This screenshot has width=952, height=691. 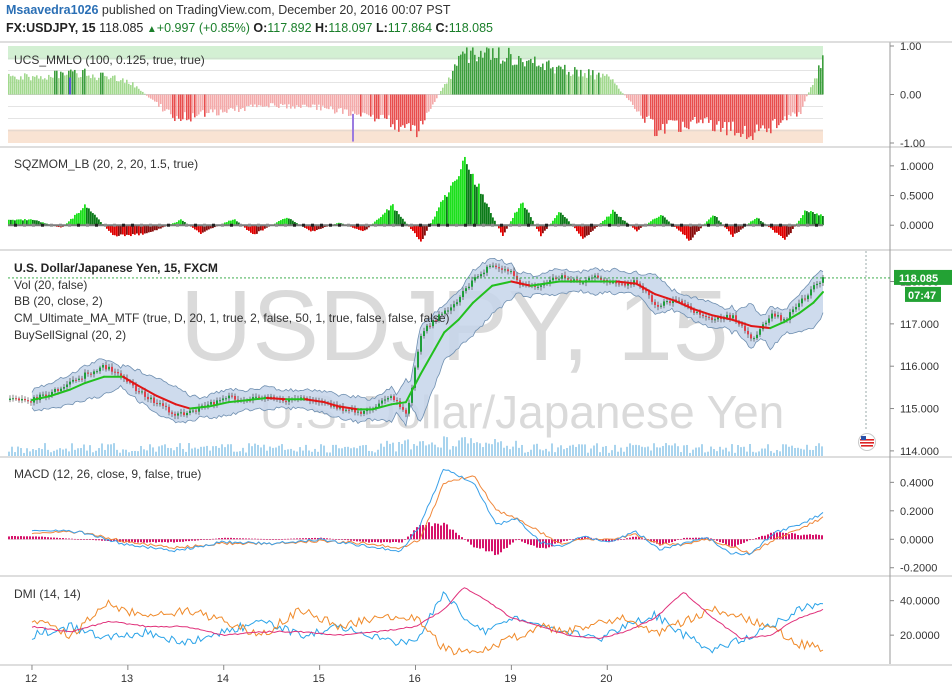 I want to click on us-flag-icon, so click(x=867, y=442).